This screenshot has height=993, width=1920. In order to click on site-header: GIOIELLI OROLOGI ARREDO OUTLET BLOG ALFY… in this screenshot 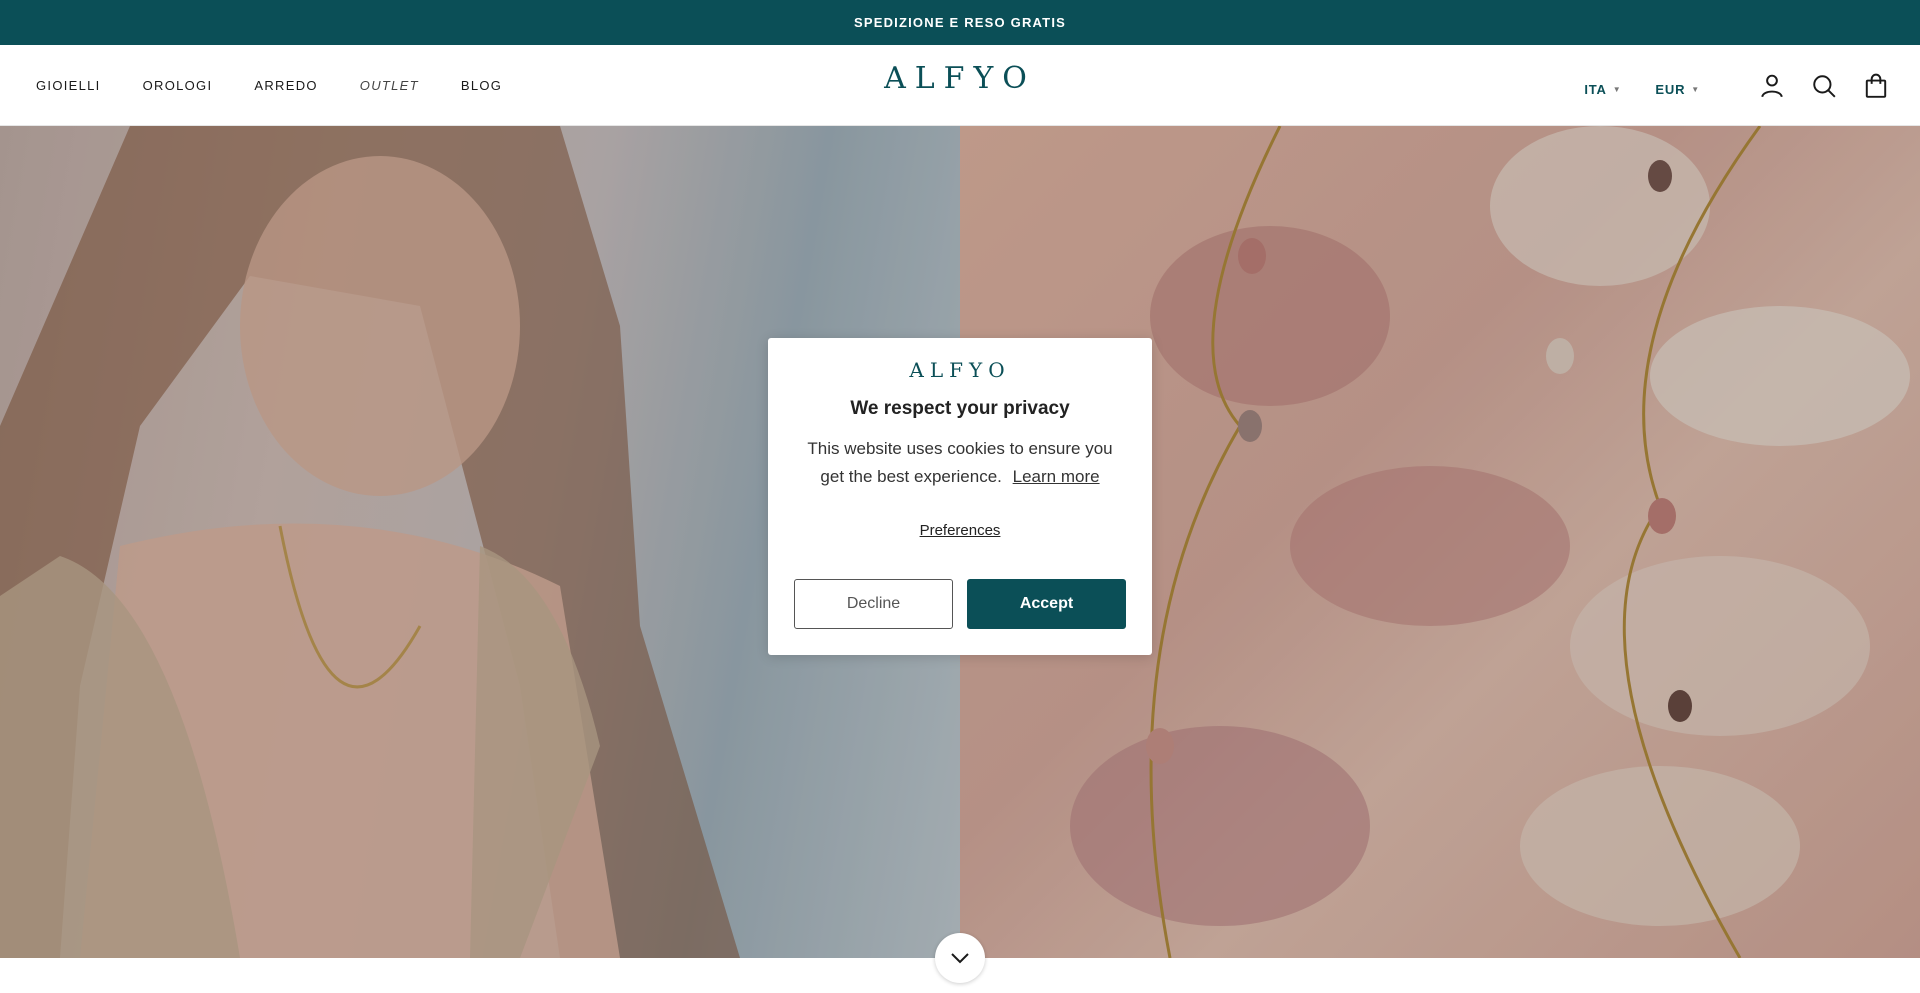, I will do `click(960, 85)`.